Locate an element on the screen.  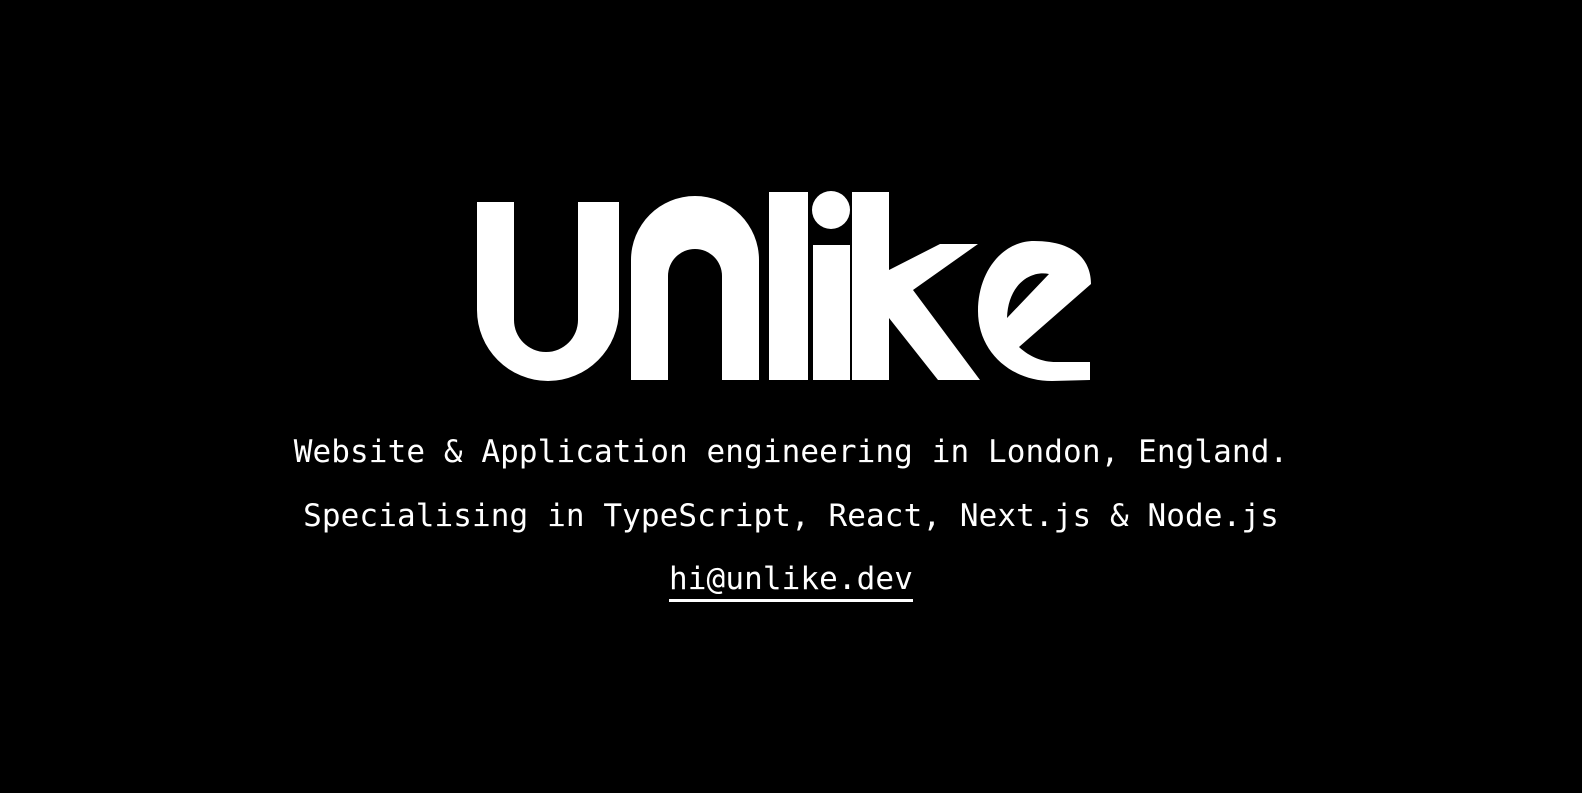
unlike-logo-graphic is located at coordinates (784, 286).